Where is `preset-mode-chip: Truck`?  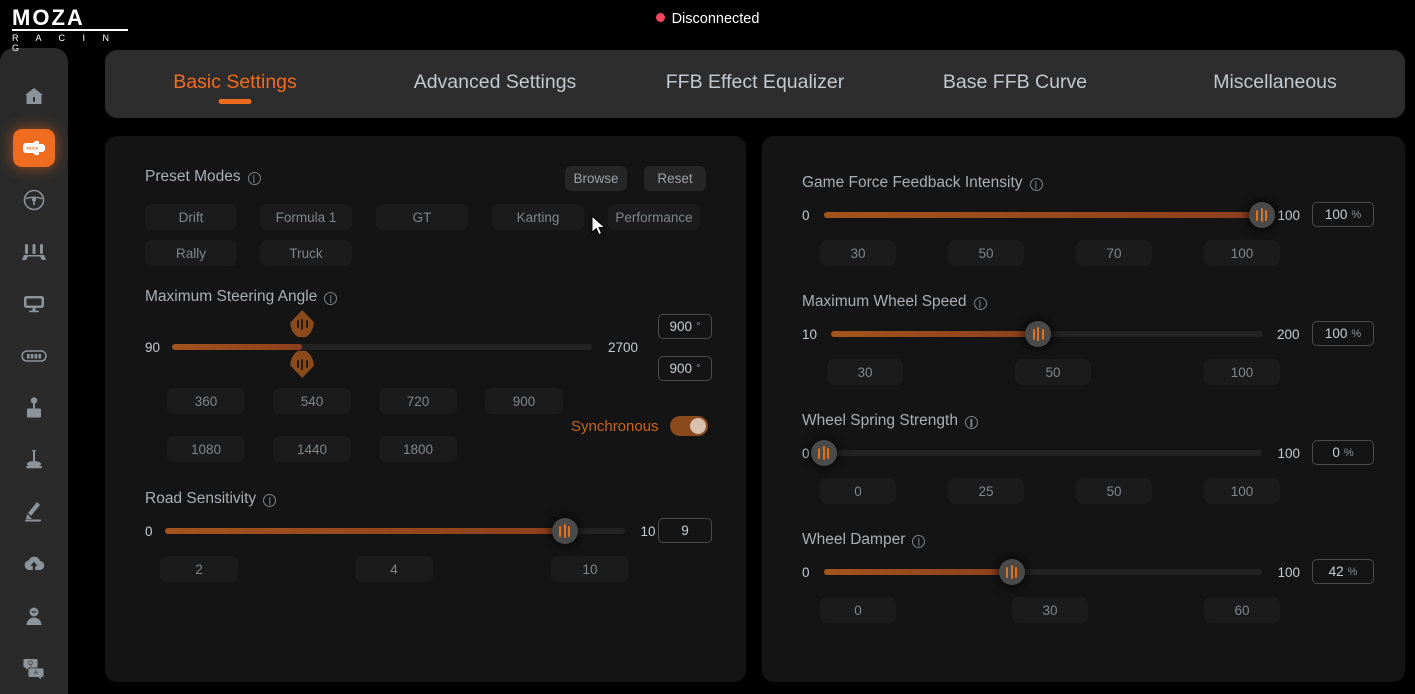 preset-mode-chip: Truck is located at coordinates (306, 253).